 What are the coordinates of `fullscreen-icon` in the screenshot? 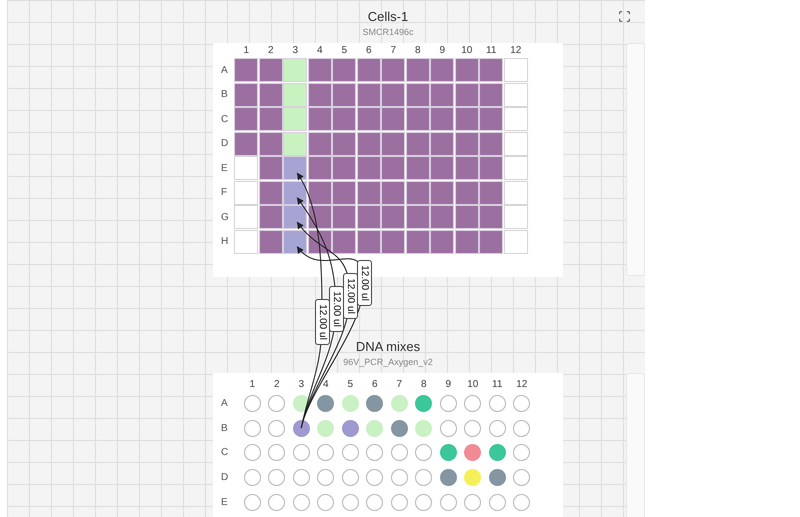 It's located at (624, 16).